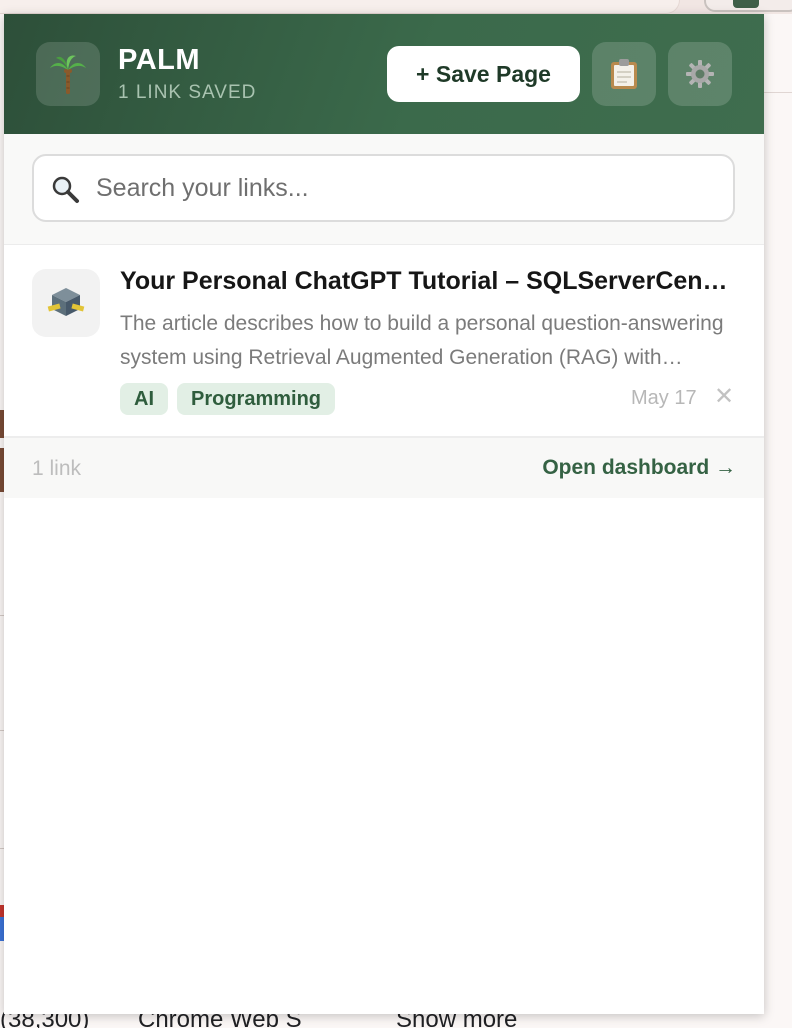 This screenshot has height=1028, width=792. Describe the element at coordinates (256, 399) in the screenshot. I see `tag-programming: Programming` at that location.